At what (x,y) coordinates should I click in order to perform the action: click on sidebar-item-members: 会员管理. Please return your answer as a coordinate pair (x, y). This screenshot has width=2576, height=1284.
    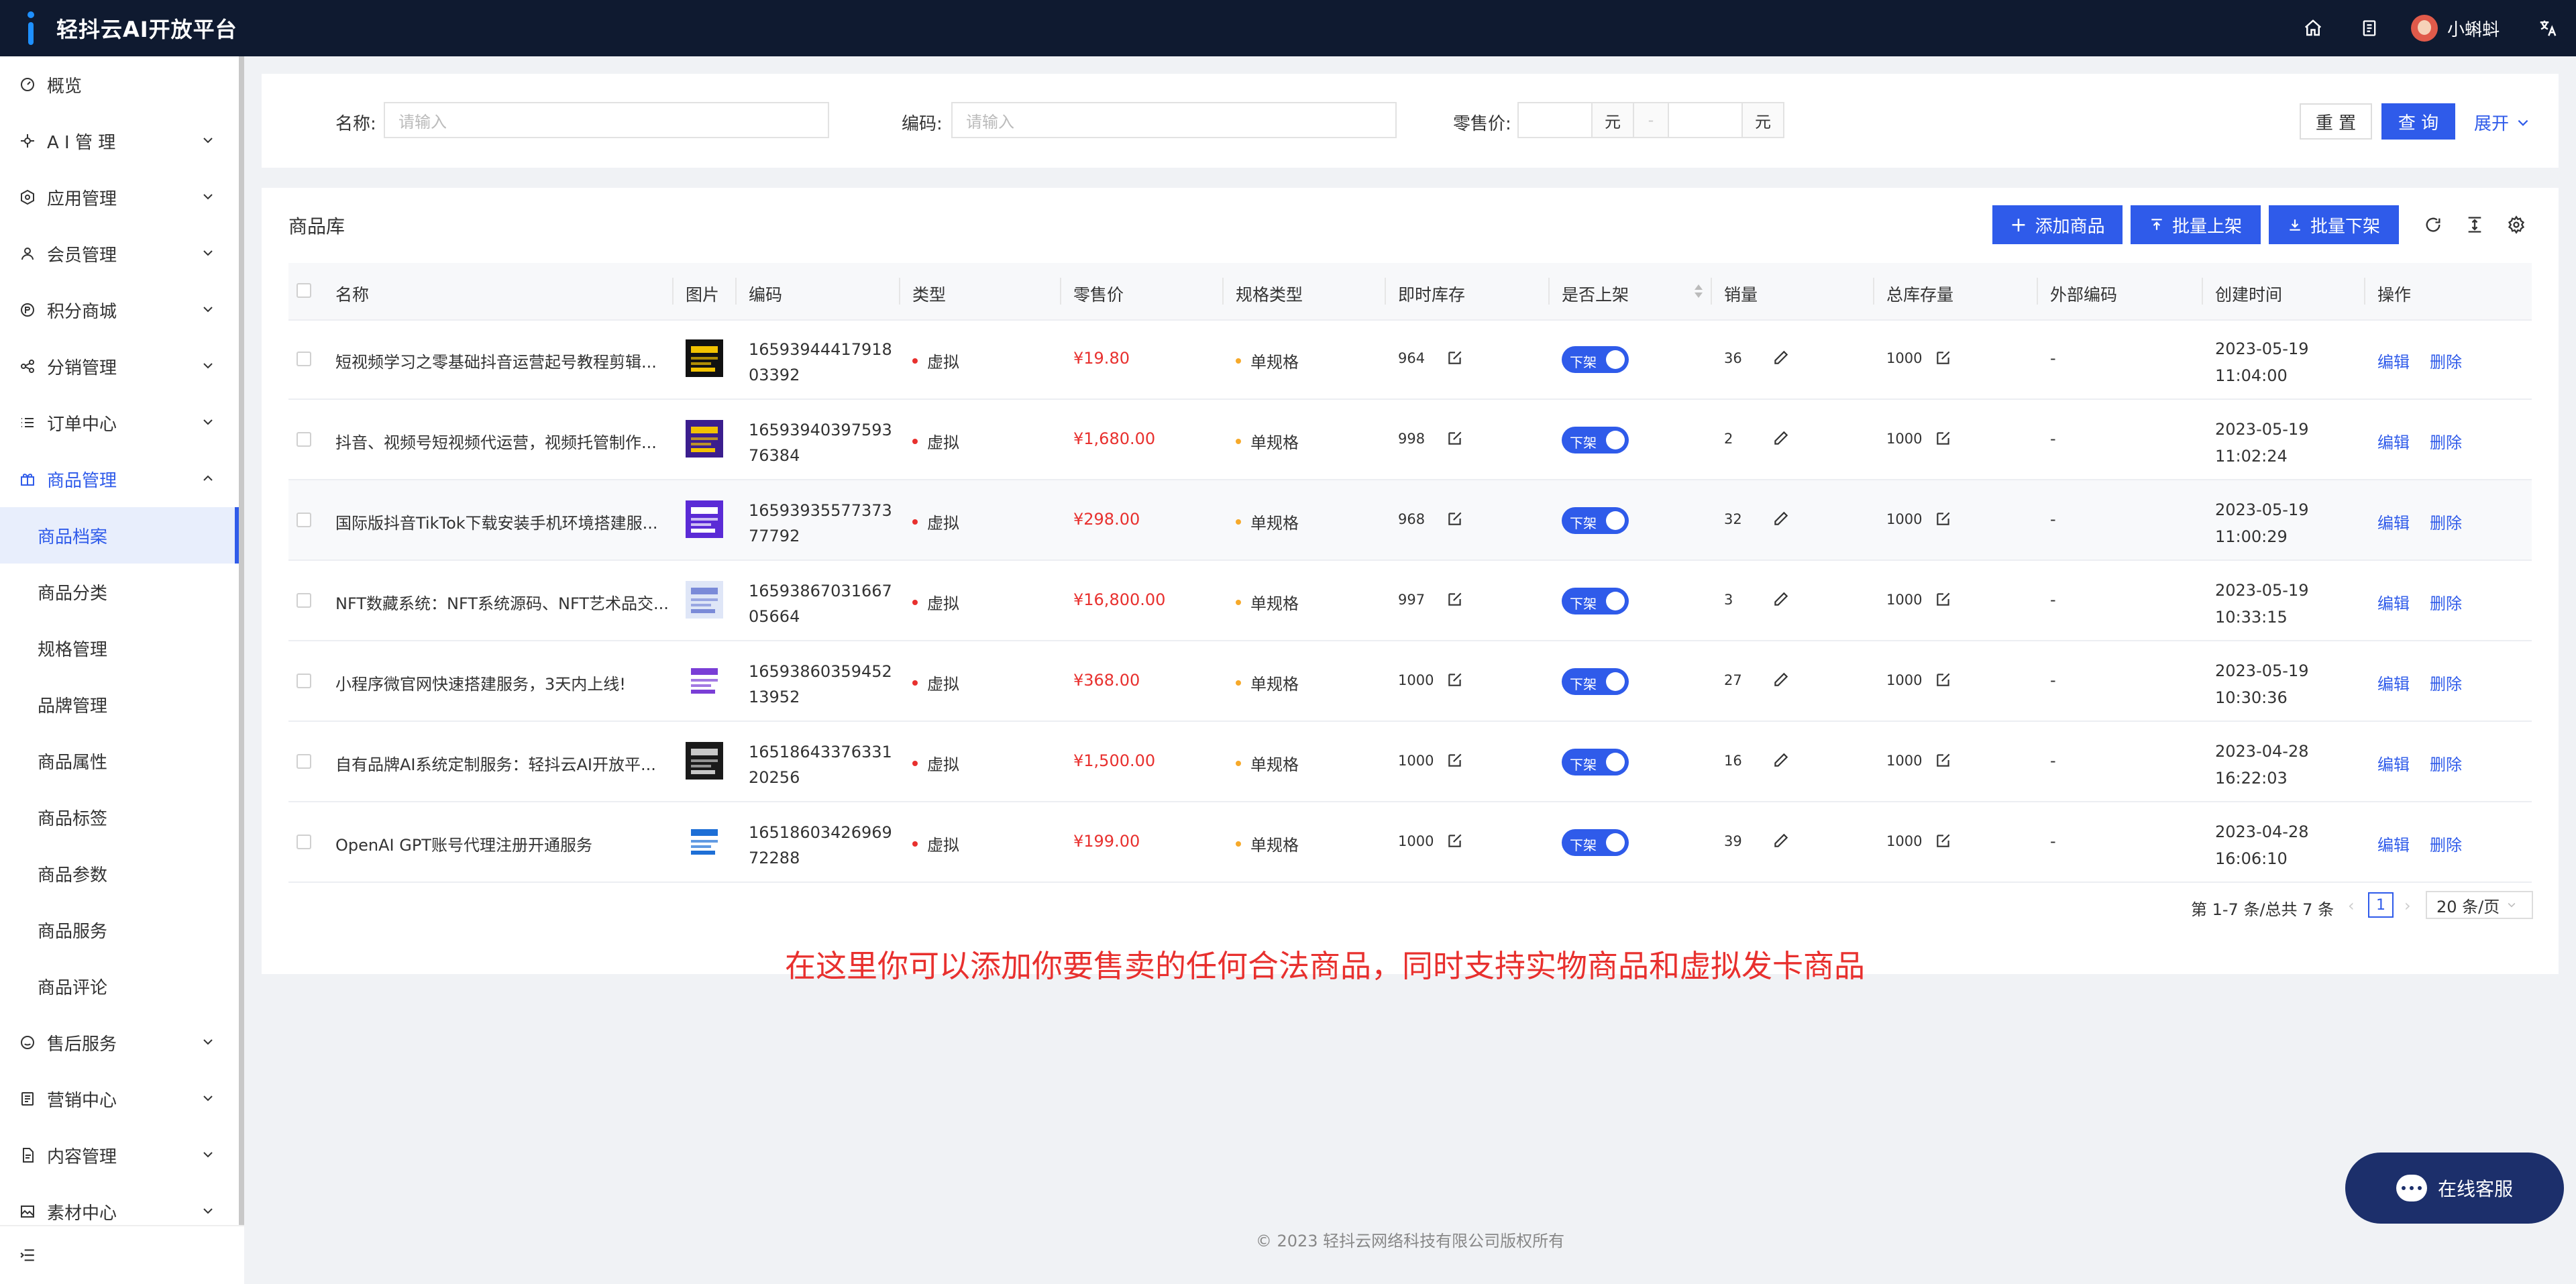
    Looking at the image, I should click on (119, 253).